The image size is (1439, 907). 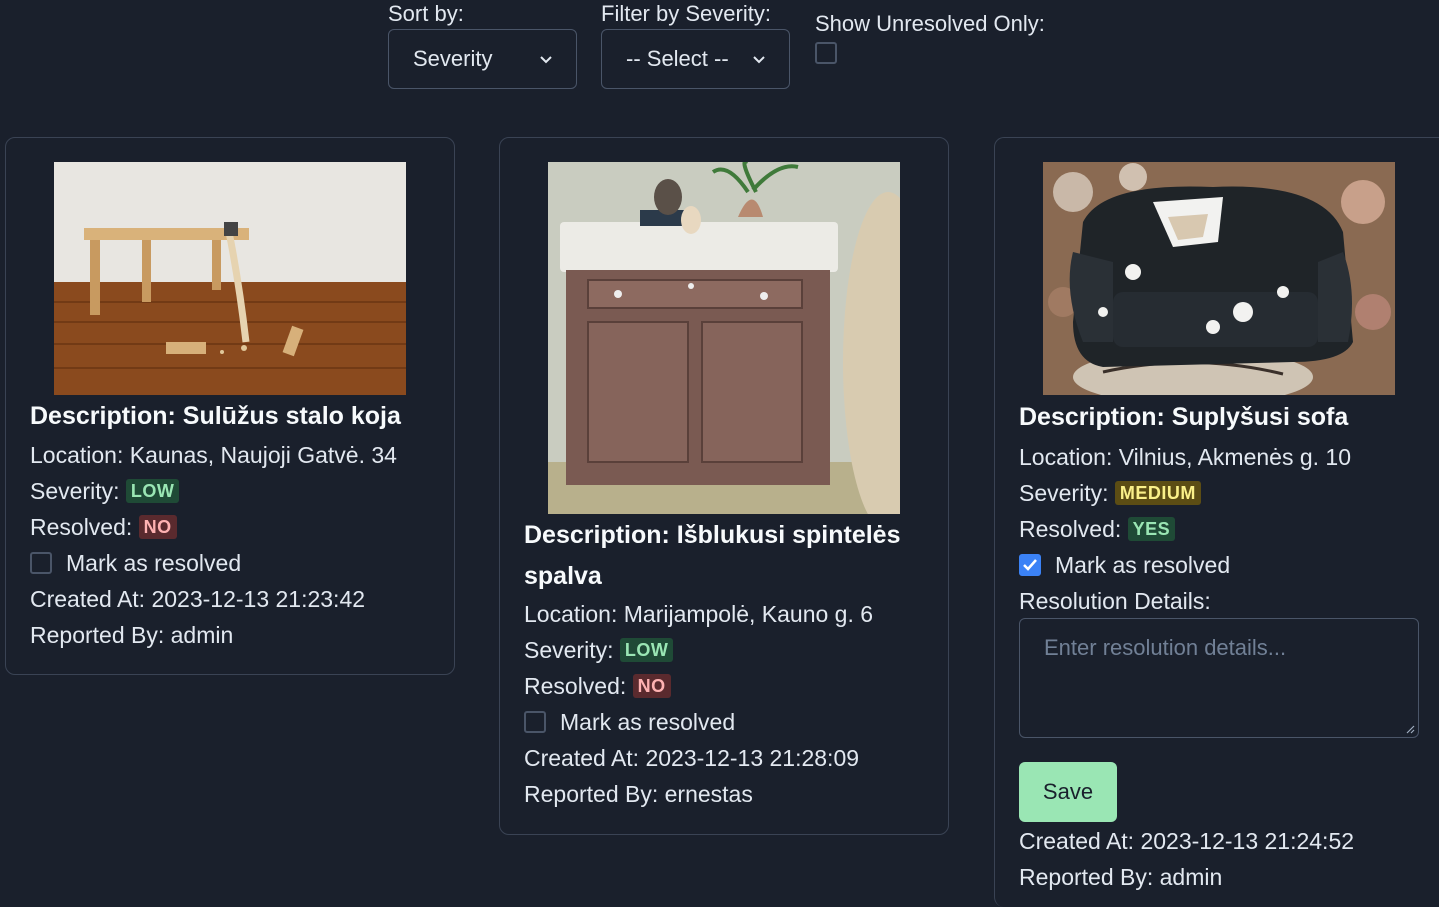 I want to click on issue-resolved: Resolved: YES, so click(x=1097, y=529).